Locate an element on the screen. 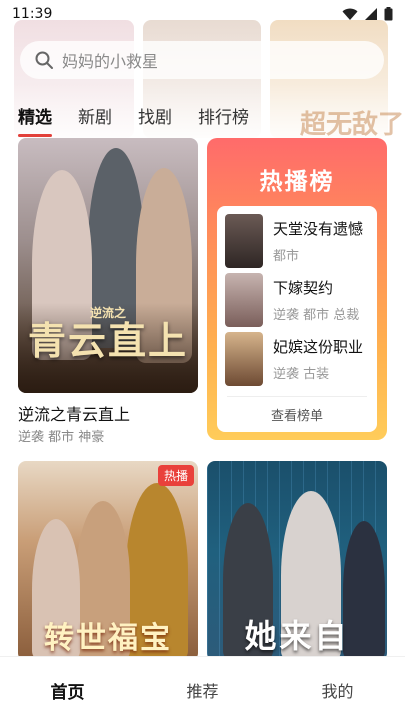  view-ranking-button: 查看榜单 is located at coordinates (297, 410).